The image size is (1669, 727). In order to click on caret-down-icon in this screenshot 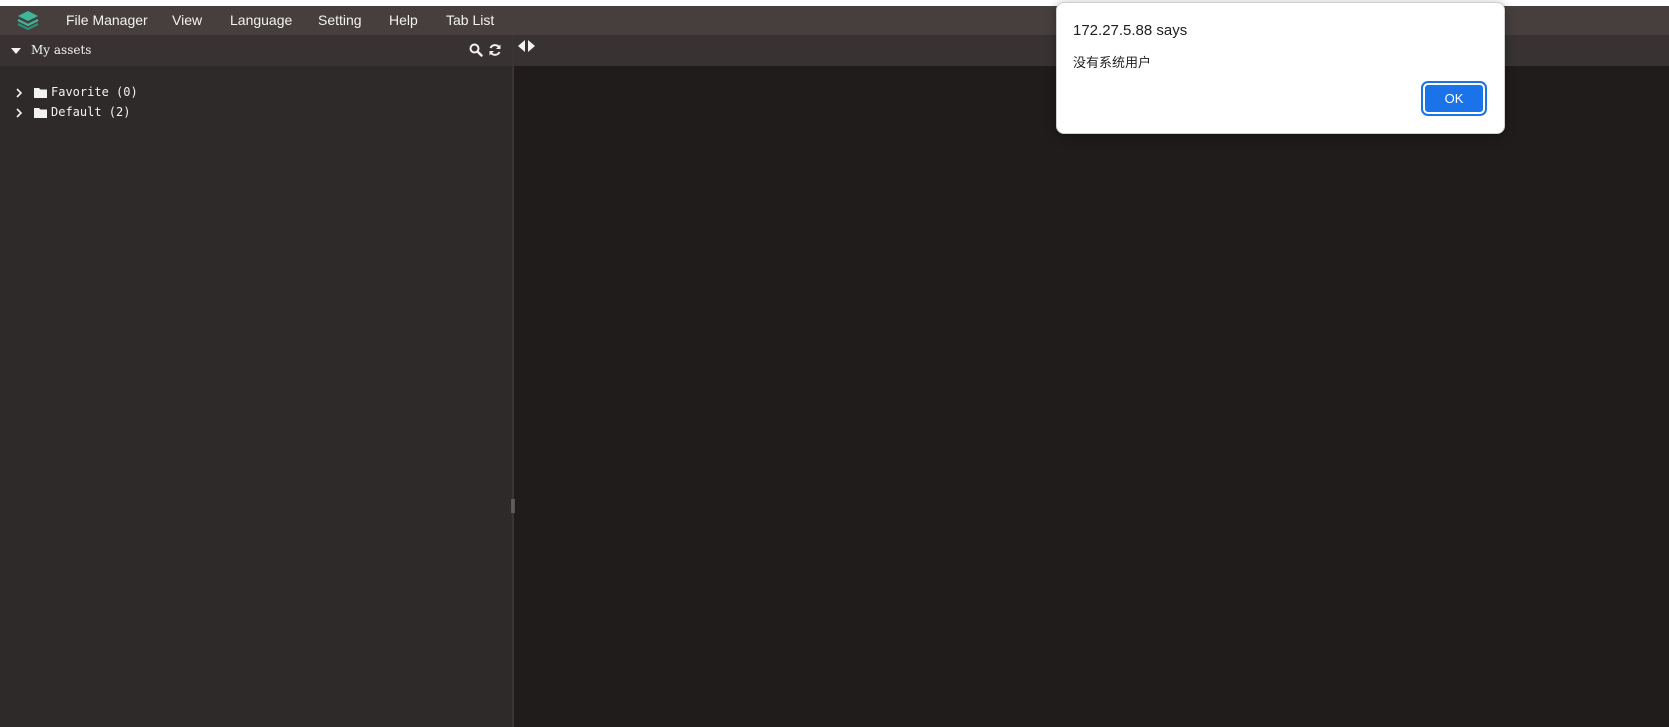, I will do `click(16, 51)`.